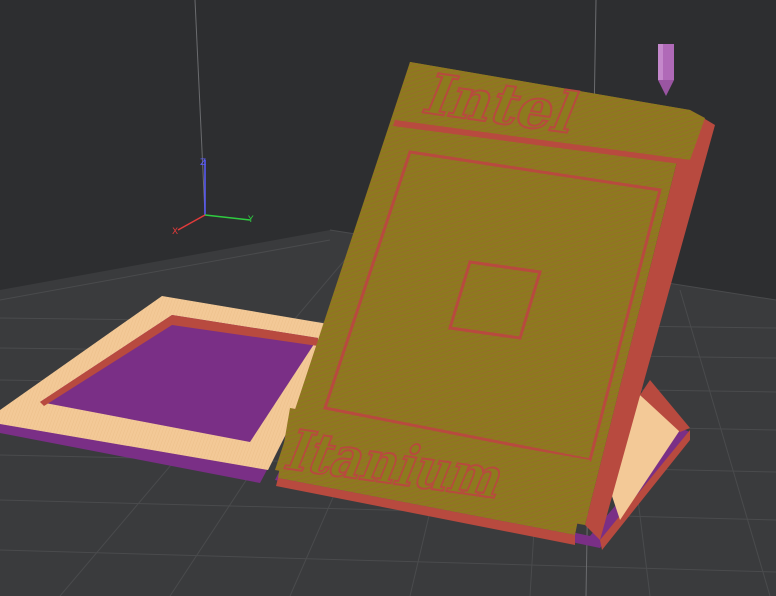 This screenshot has height=596, width=776. Describe the element at coordinates (203, 163) in the screenshot. I see `z-axis-label: Z` at that location.